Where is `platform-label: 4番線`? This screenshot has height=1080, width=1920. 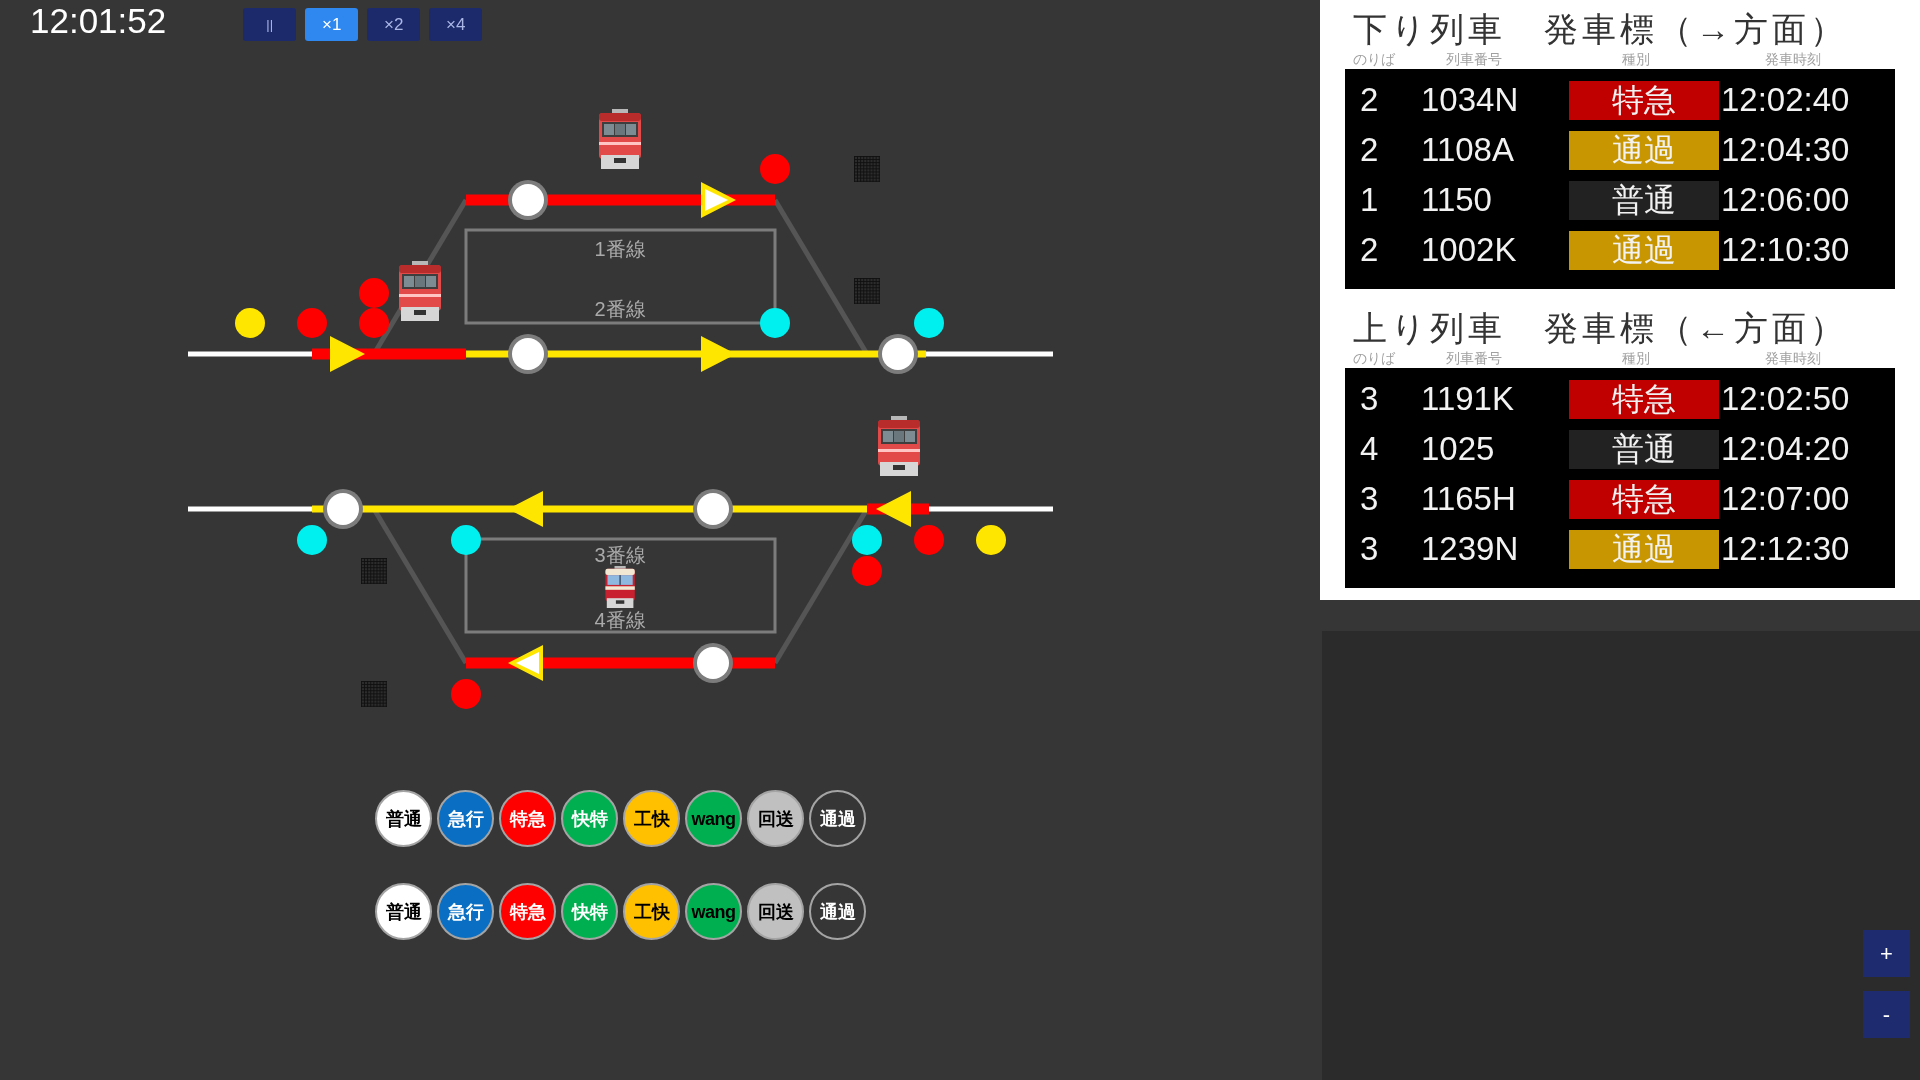 platform-label: 4番線 is located at coordinates (620, 620).